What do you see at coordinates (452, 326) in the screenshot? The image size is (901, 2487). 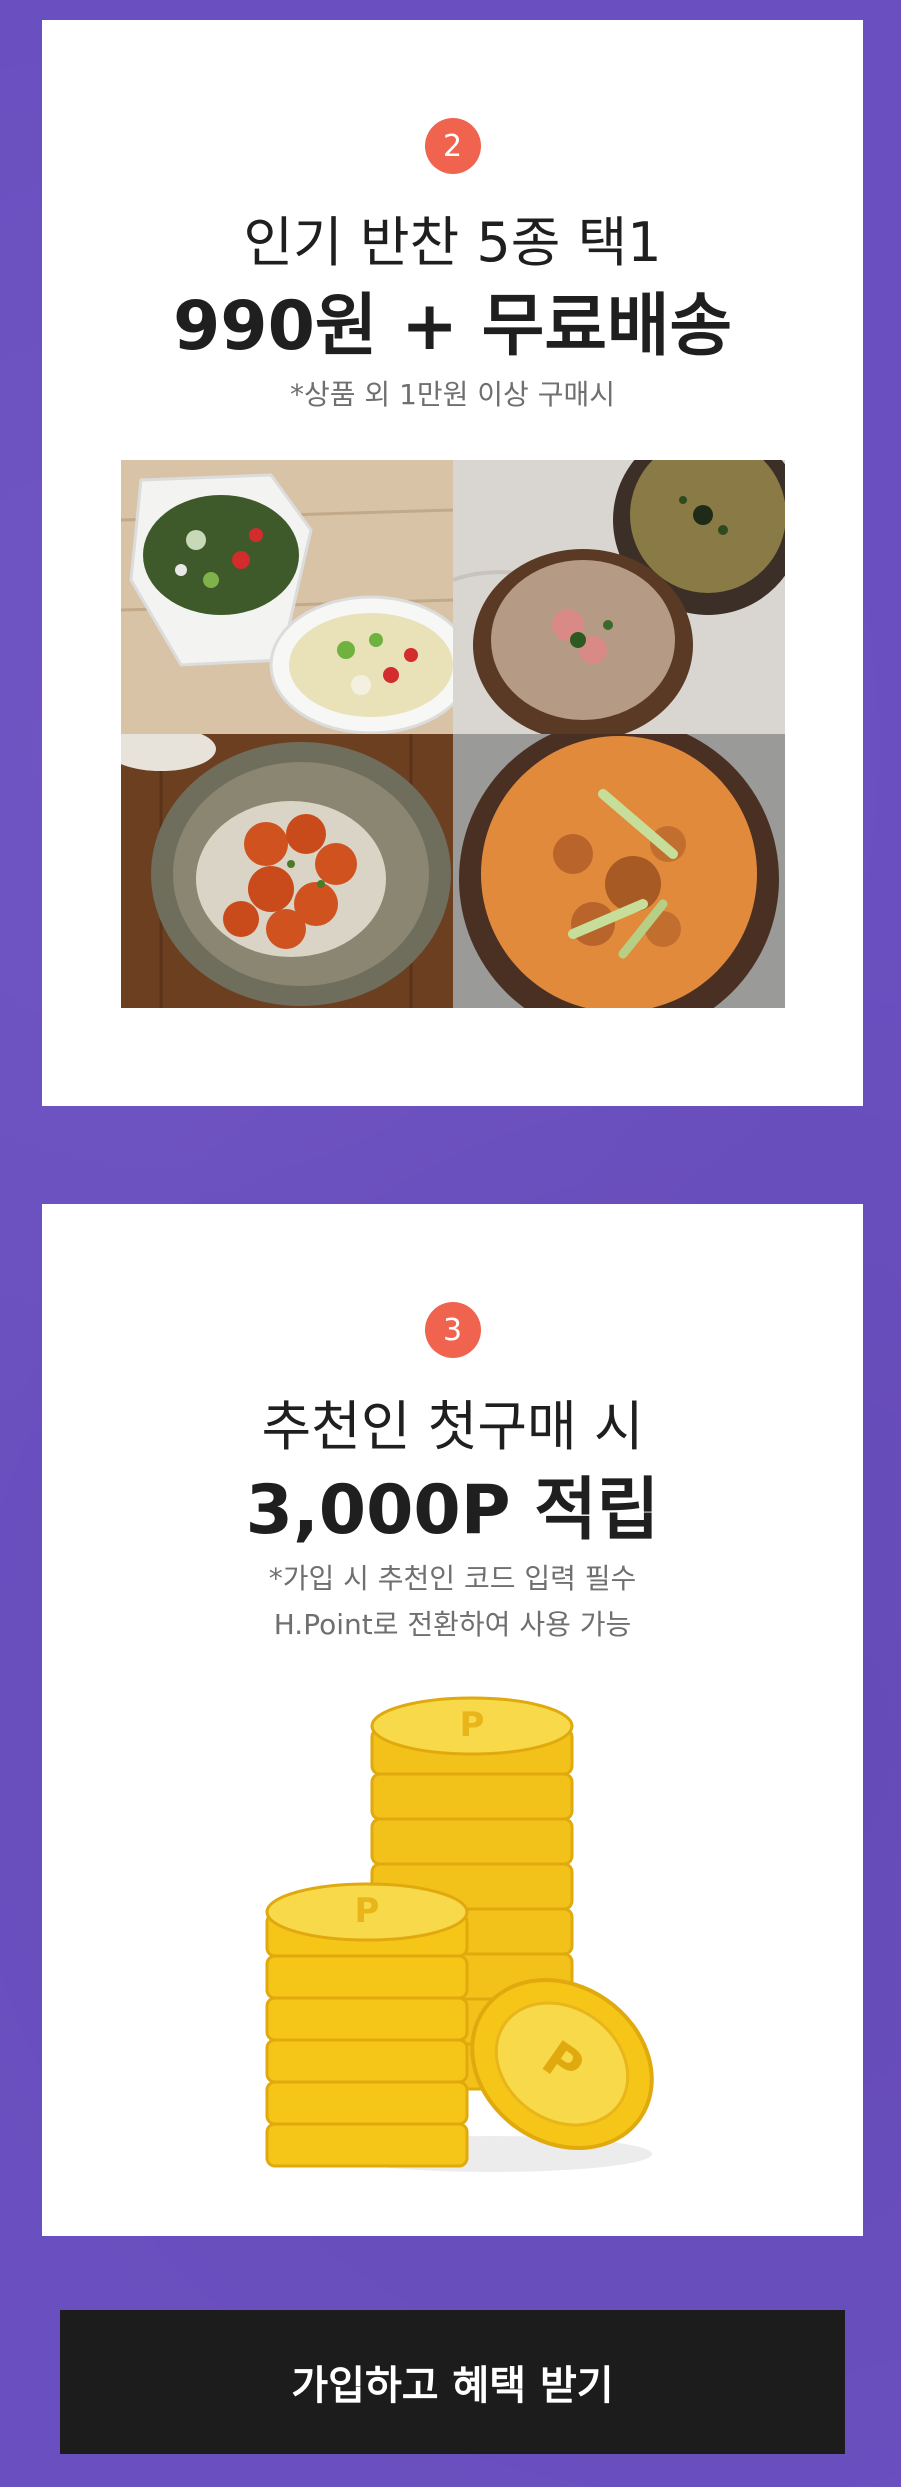 I see `benefit-headline: 990원 + 무료배송` at bounding box center [452, 326].